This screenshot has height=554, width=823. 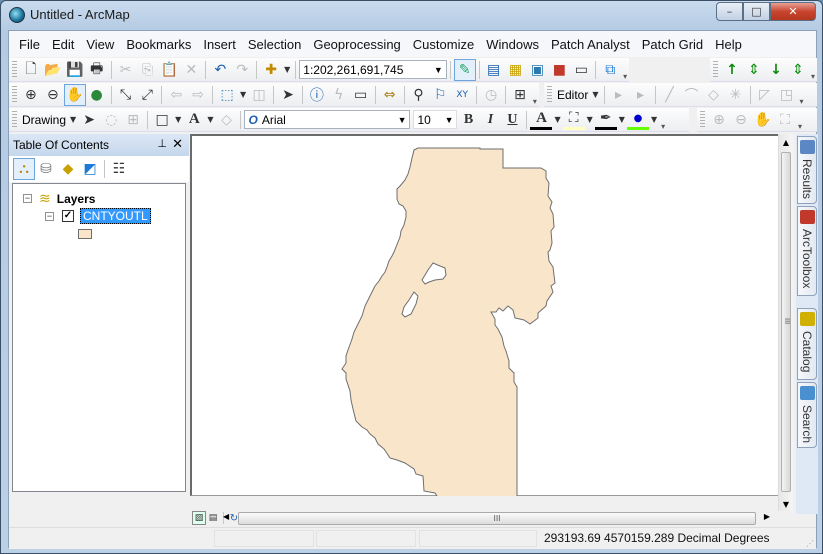 What do you see at coordinates (213, 518) in the screenshot?
I see `layout-view-icon: ▤` at bounding box center [213, 518].